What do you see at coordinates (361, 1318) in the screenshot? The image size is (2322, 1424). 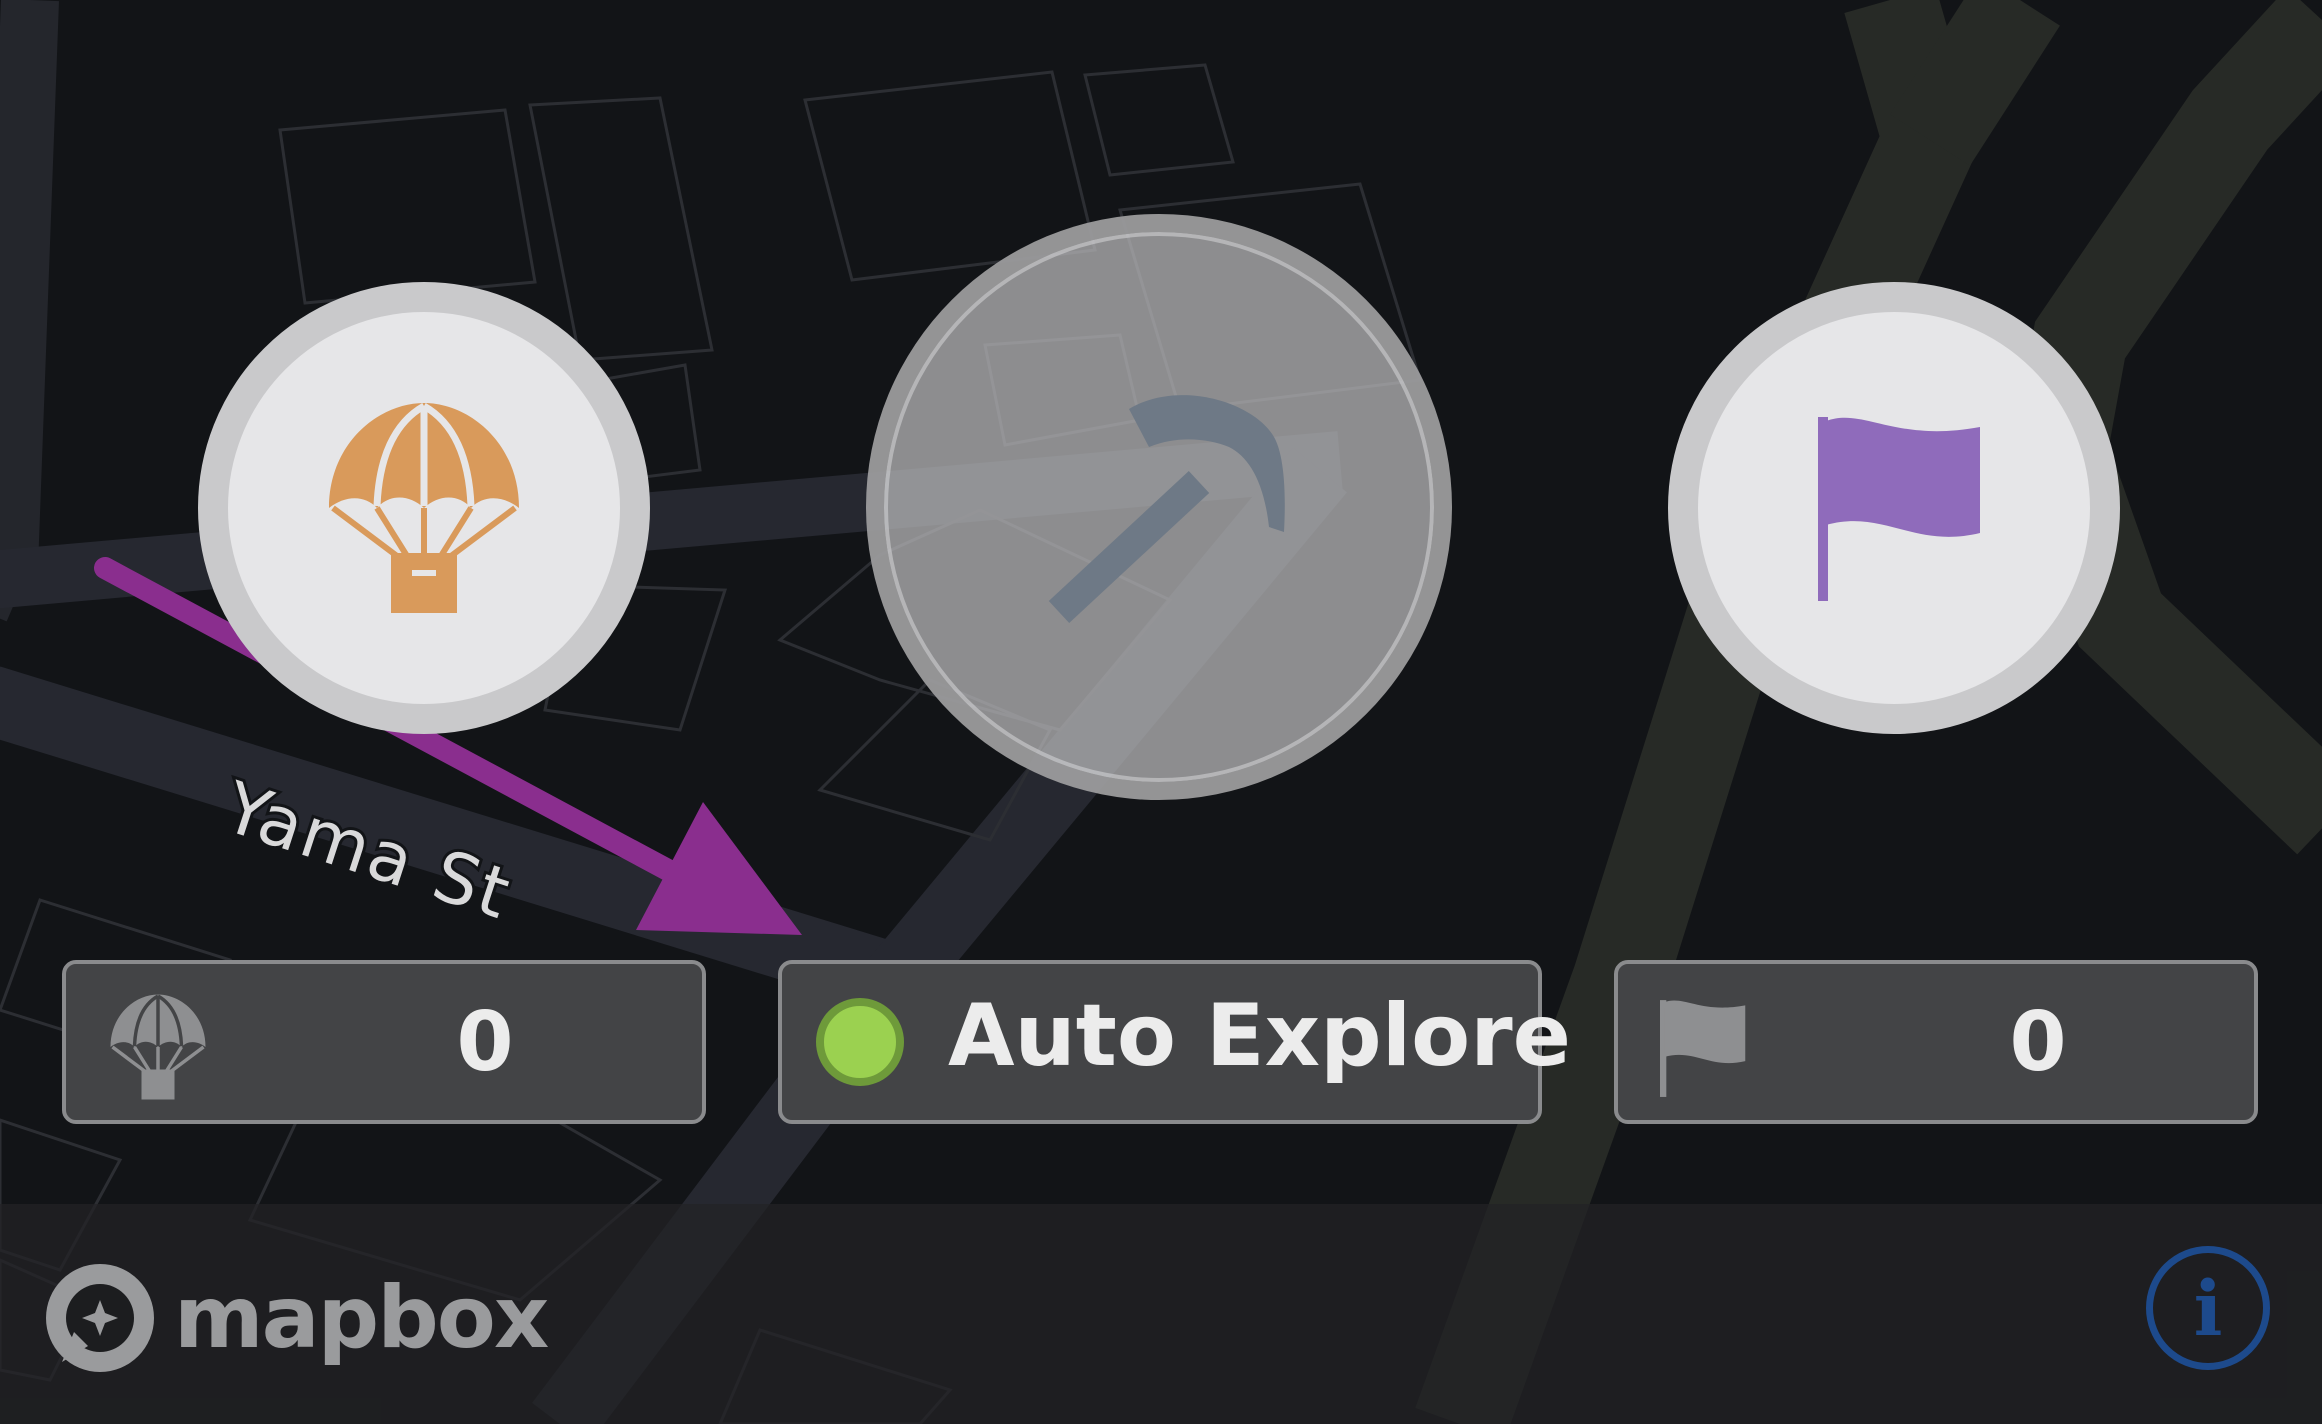 I see `mapbox-wordmark: mapbox` at bounding box center [361, 1318].